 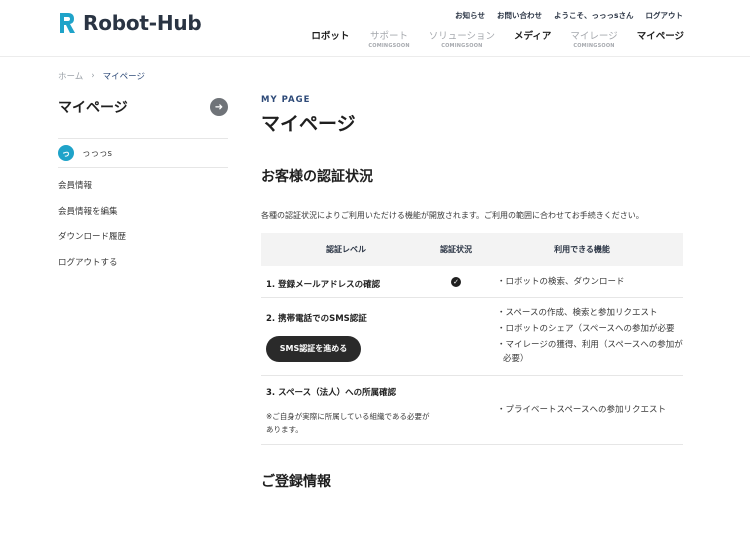 I want to click on nav-item-robot: ロボット, so click(x=330, y=35).